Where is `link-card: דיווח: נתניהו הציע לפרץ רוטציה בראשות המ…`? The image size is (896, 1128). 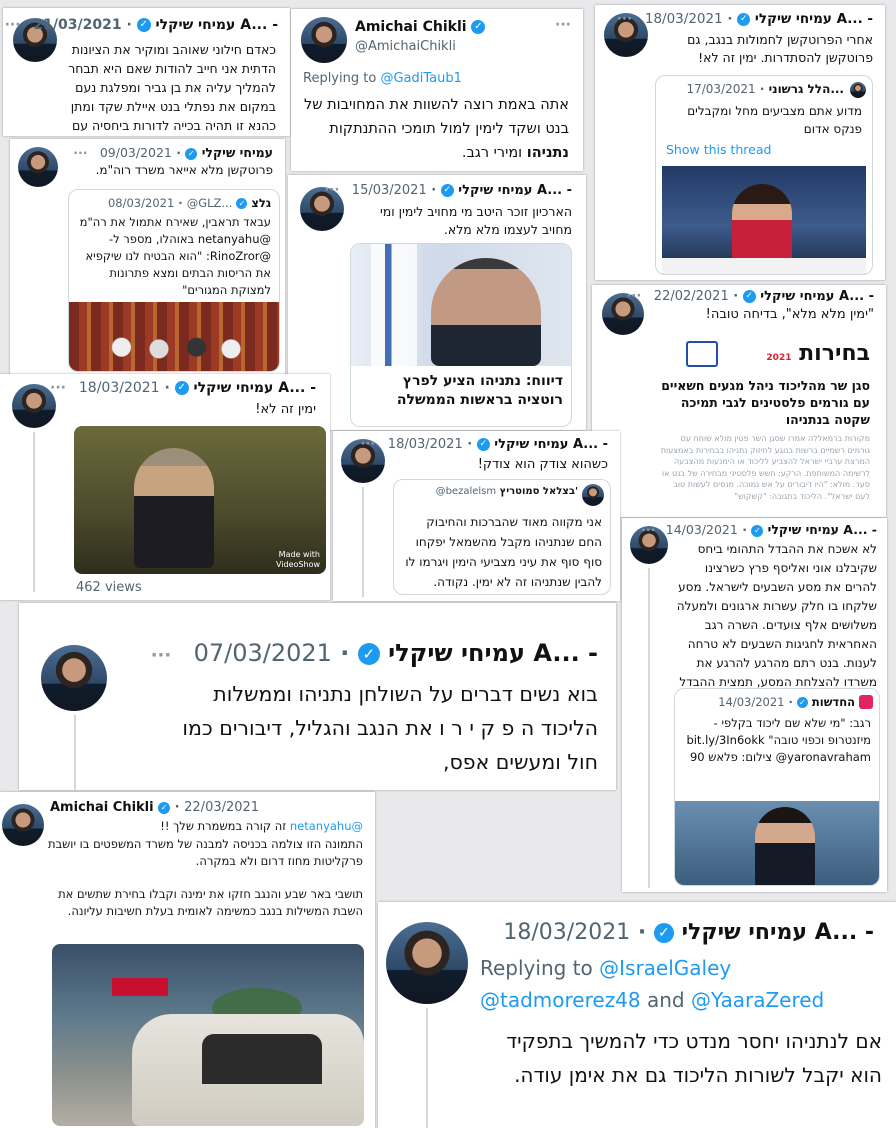
link-card: דיווח: נתניהו הציע לפרץ רוטציה בראשות המ… is located at coordinates (461, 335).